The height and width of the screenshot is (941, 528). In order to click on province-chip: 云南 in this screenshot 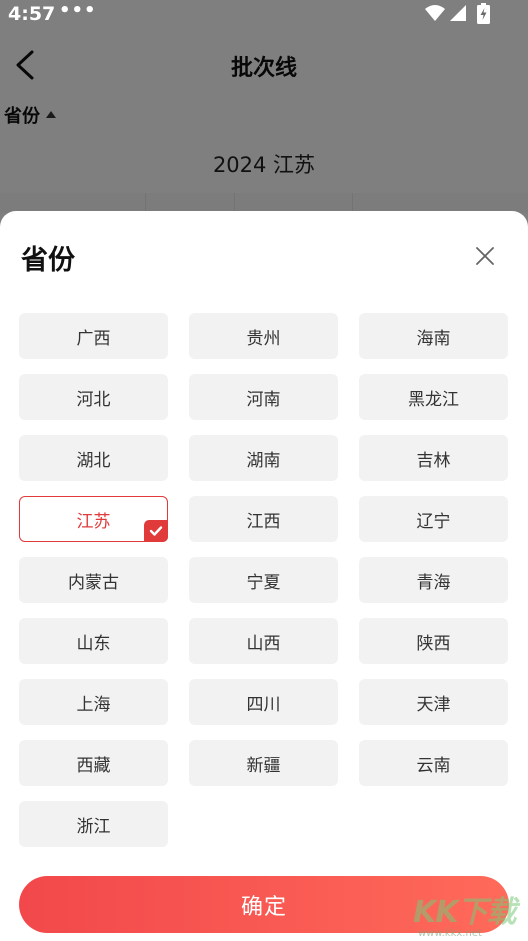, I will do `click(433, 763)`.